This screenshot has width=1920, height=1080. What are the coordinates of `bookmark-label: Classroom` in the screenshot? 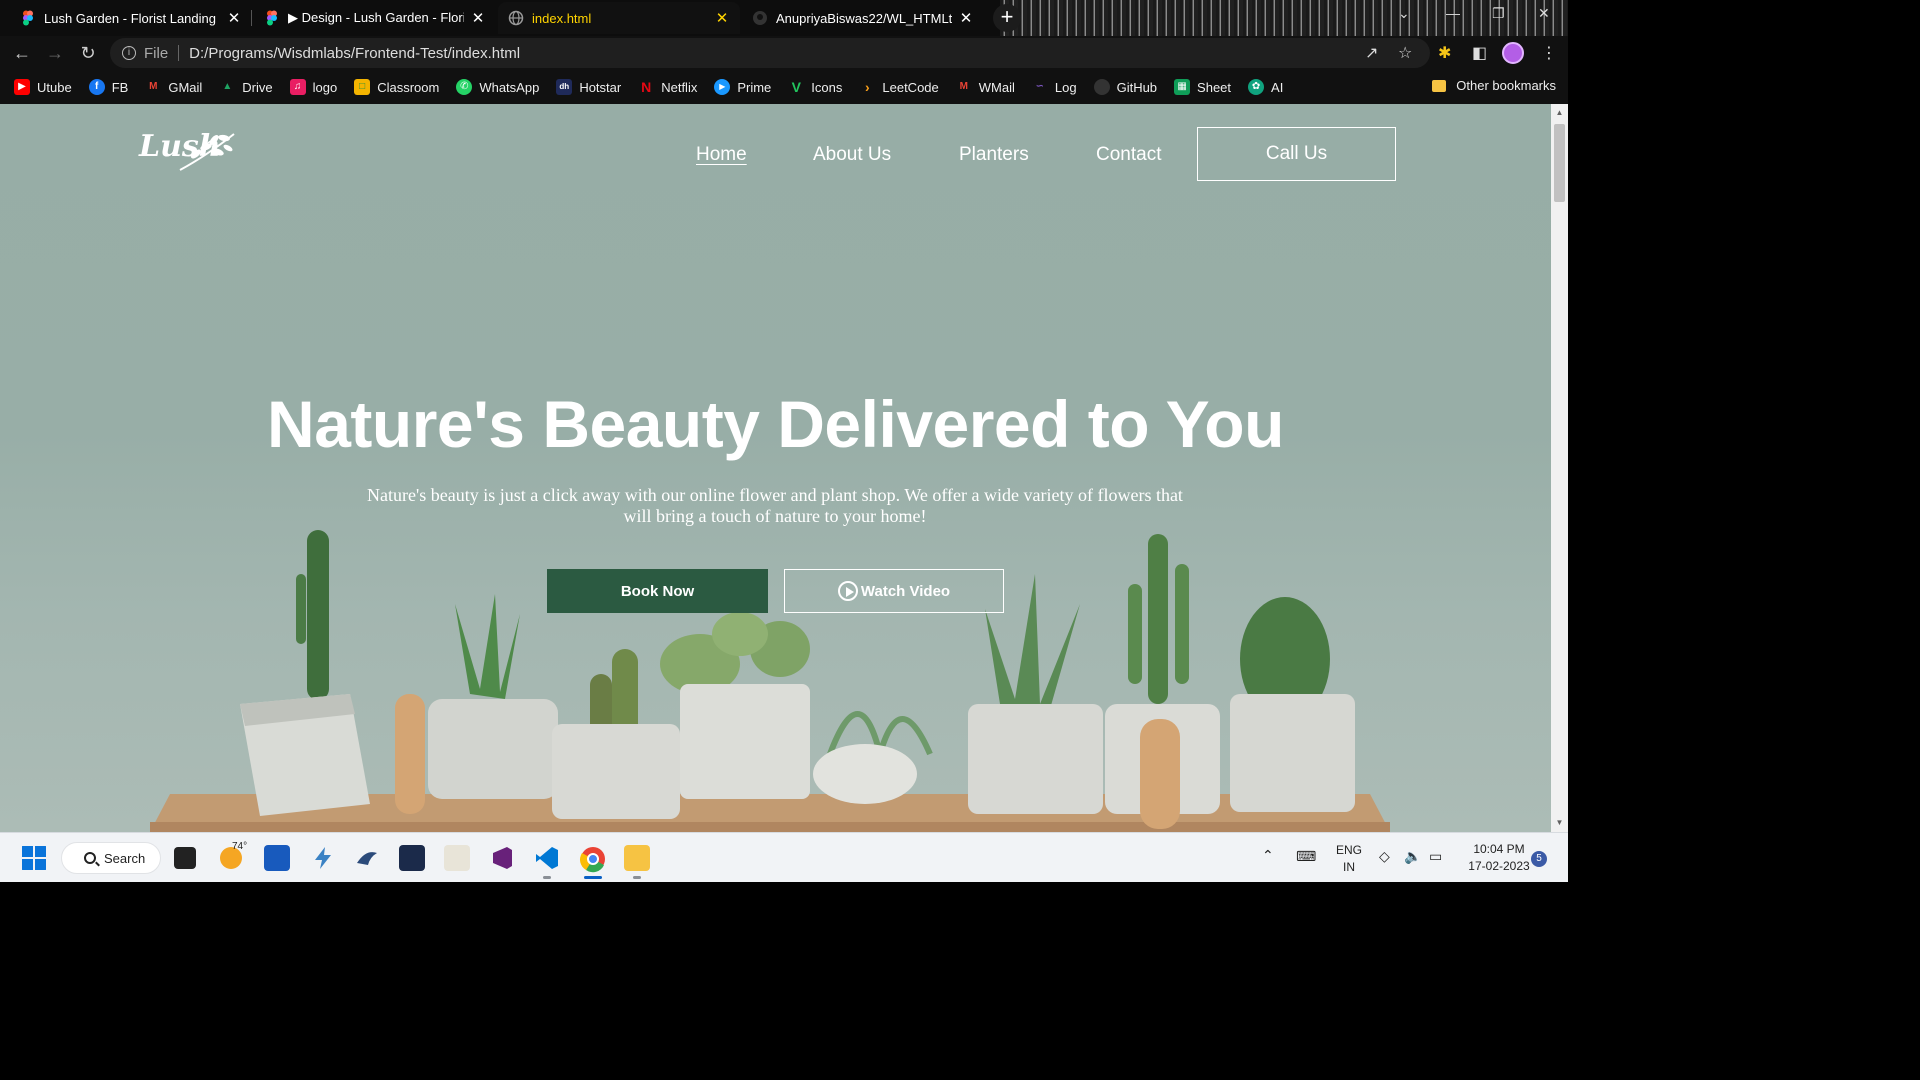 It's located at (408, 87).